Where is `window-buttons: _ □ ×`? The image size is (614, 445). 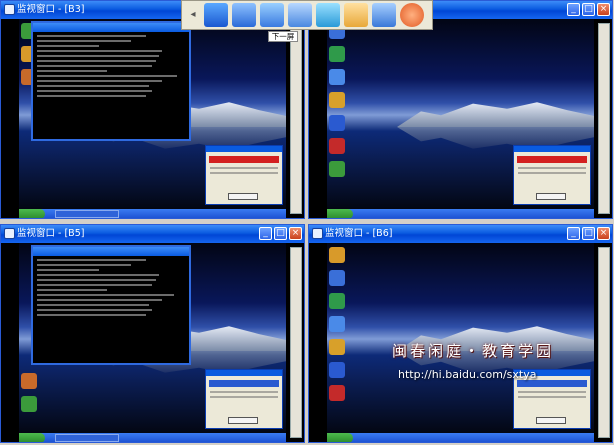
window-buttons: _ □ × is located at coordinates (588, 233).